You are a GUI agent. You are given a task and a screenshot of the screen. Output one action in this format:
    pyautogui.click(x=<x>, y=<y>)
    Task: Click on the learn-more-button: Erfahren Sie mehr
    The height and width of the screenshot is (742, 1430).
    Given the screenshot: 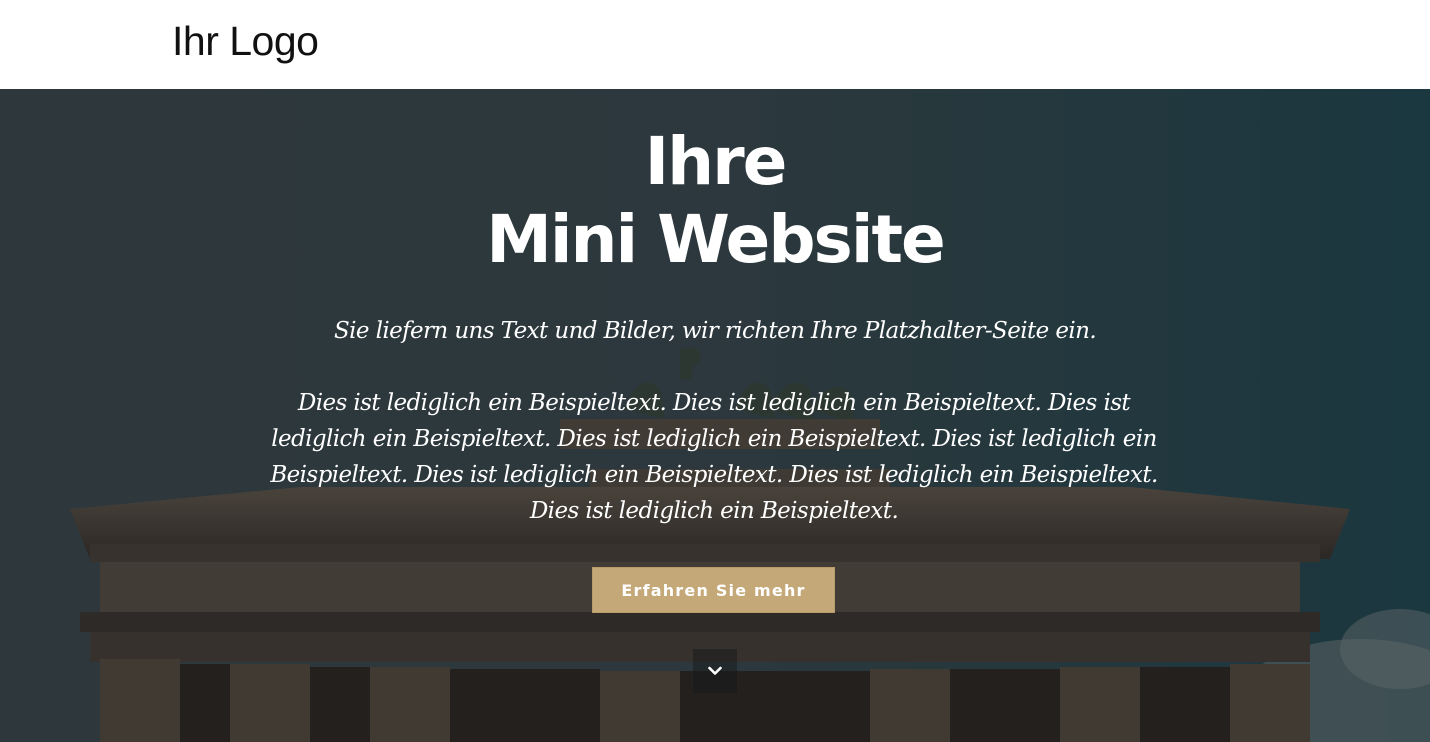 What is the action you would take?
    pyautogui.click(x=713, y=590)
    